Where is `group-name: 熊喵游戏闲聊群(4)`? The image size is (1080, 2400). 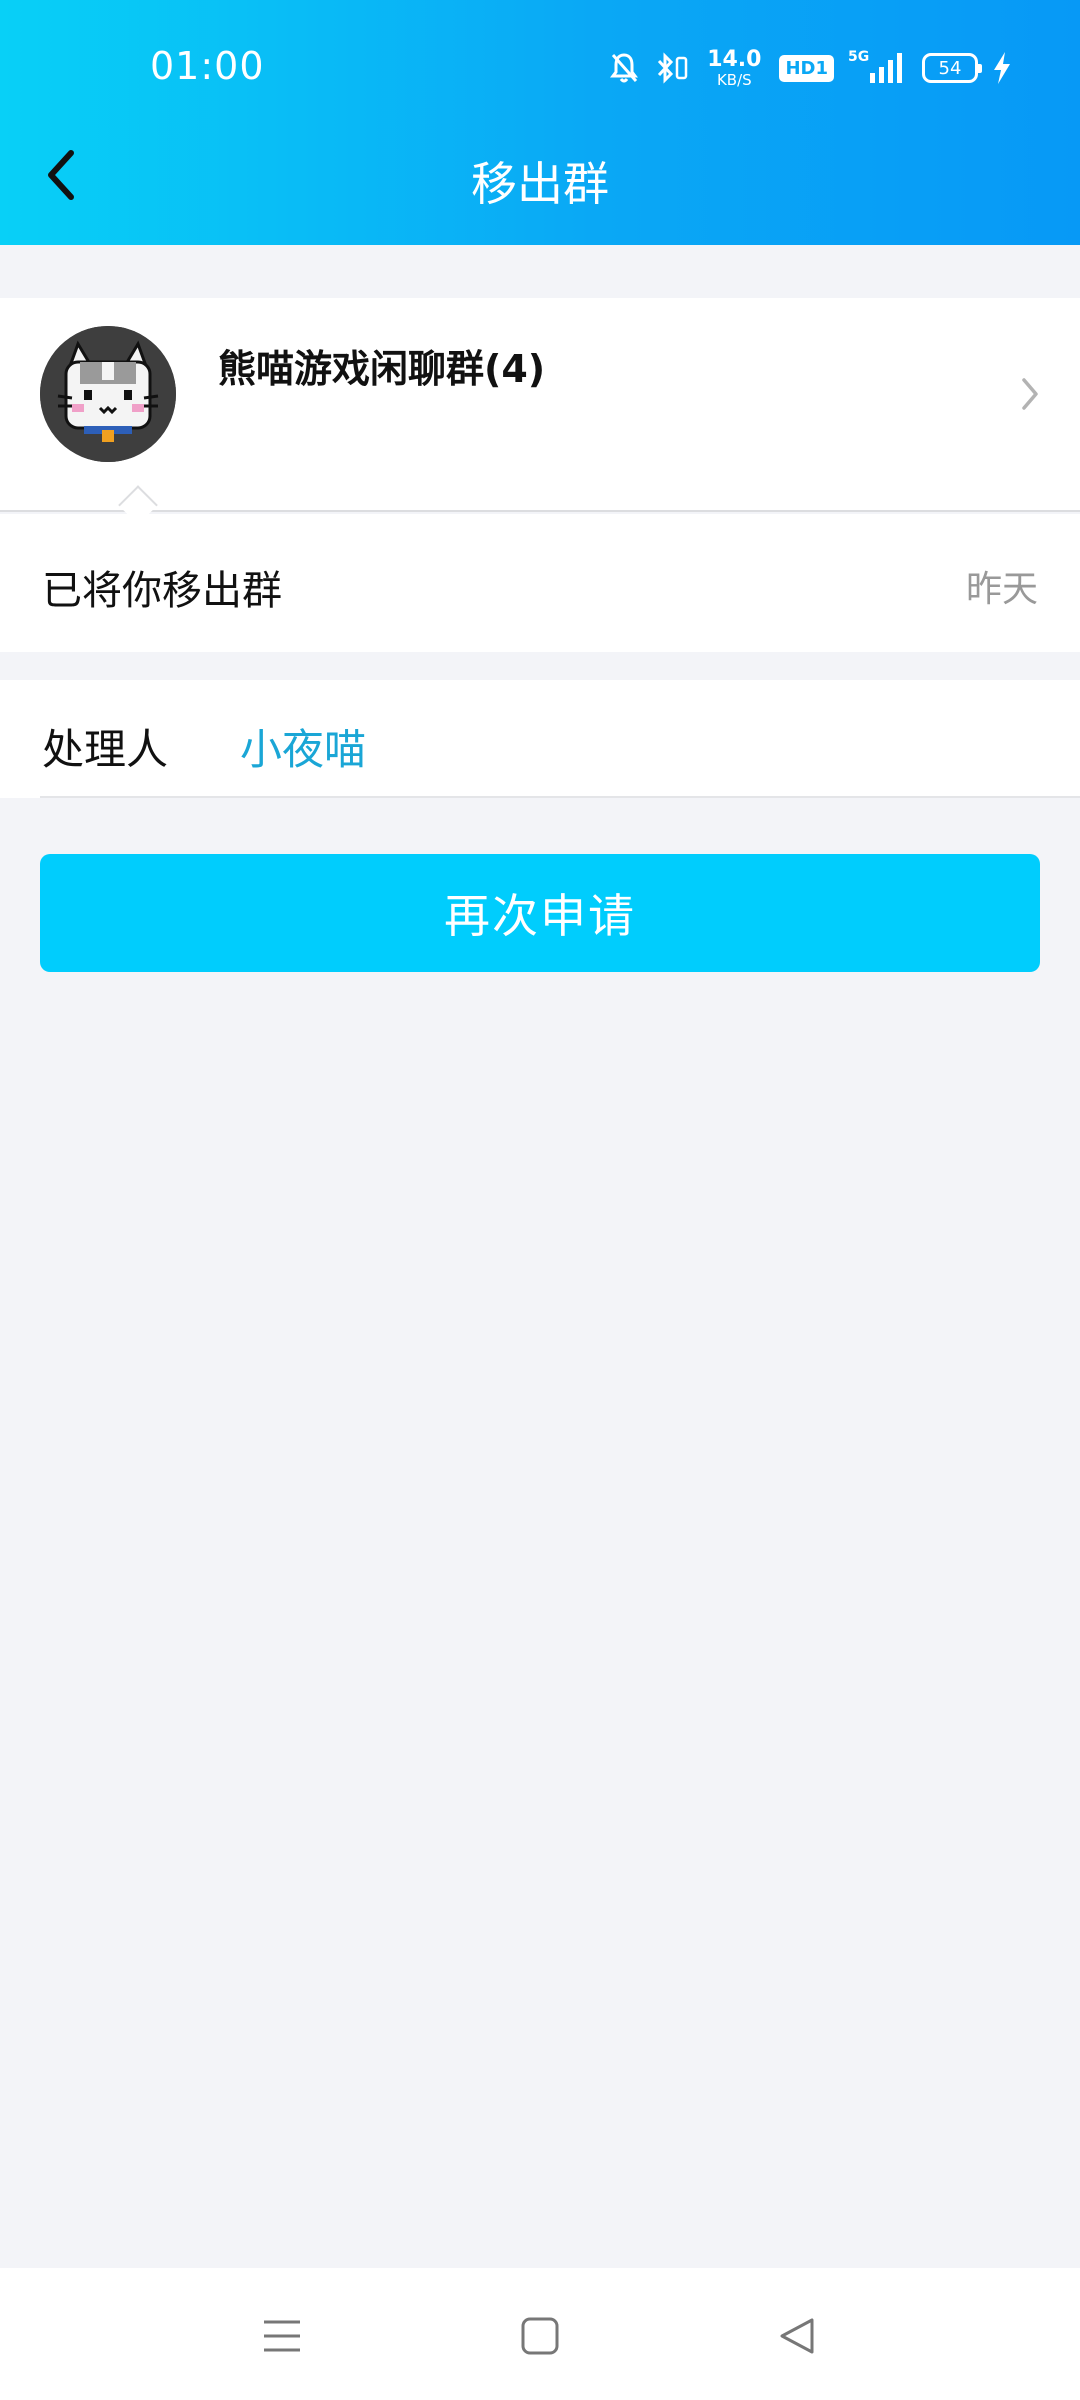
group-name: 熊喵游戏闲聊群(4) is located at coordinates (382, 369).